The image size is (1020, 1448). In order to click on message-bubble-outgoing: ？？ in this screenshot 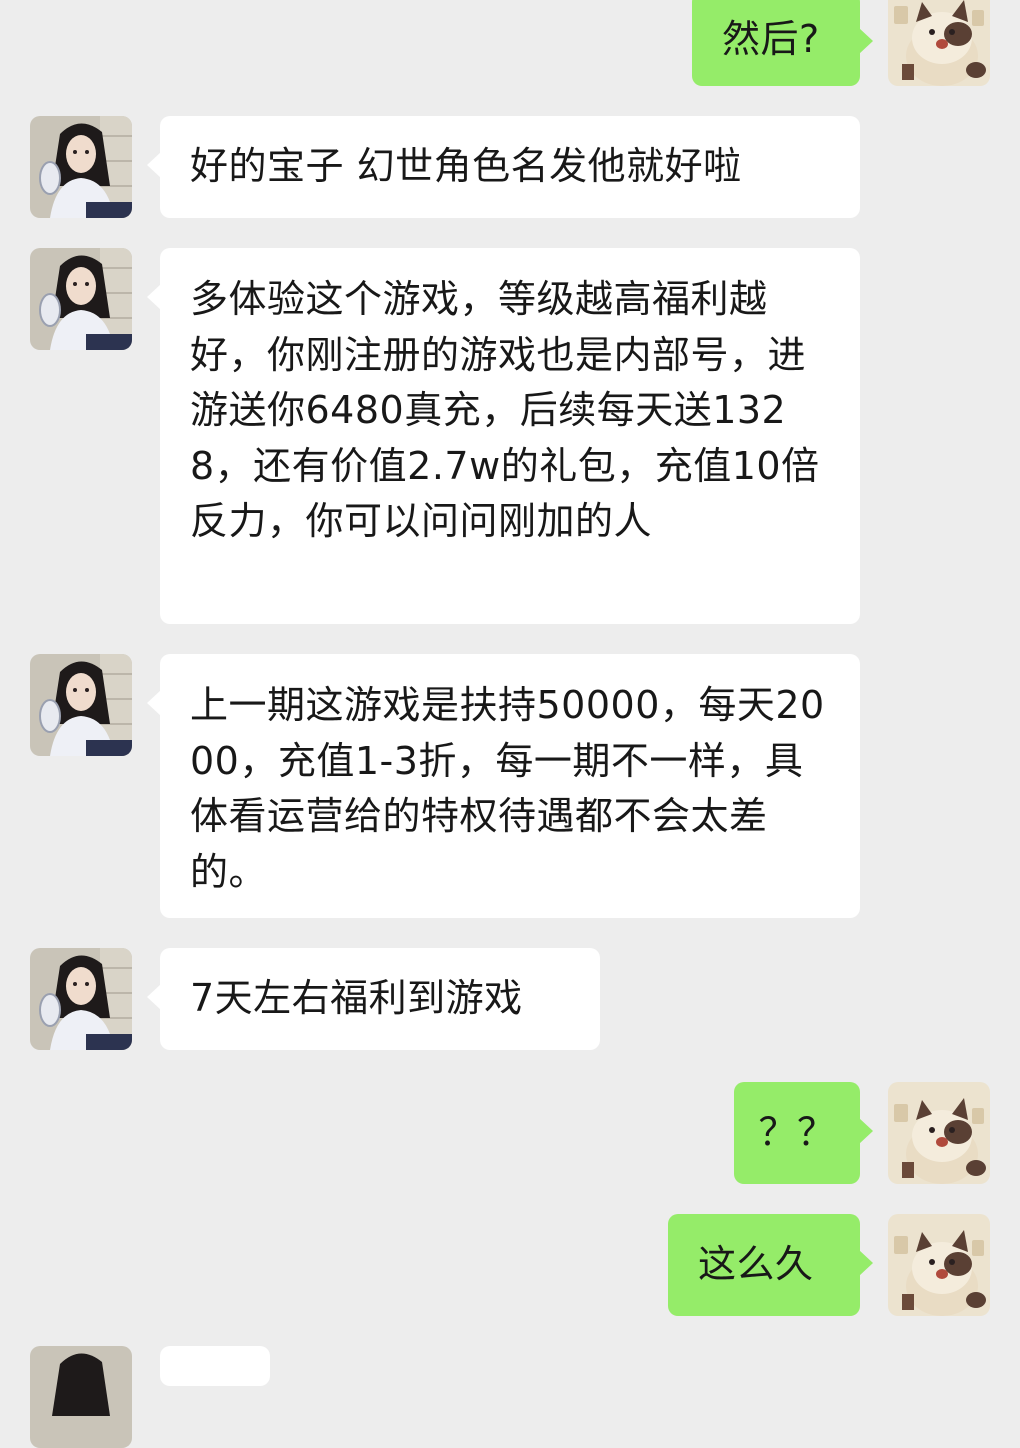, I will do `click(803, 1133)`.